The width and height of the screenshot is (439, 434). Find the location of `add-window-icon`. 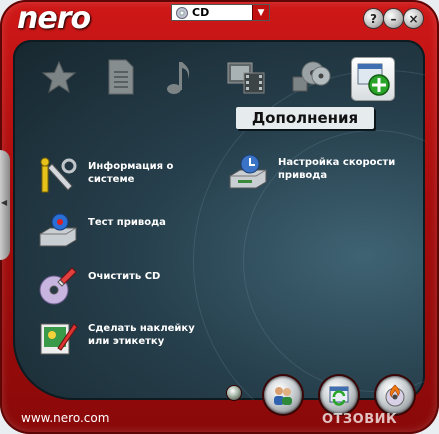

add-window-icon is located at coordinates (373, 79).